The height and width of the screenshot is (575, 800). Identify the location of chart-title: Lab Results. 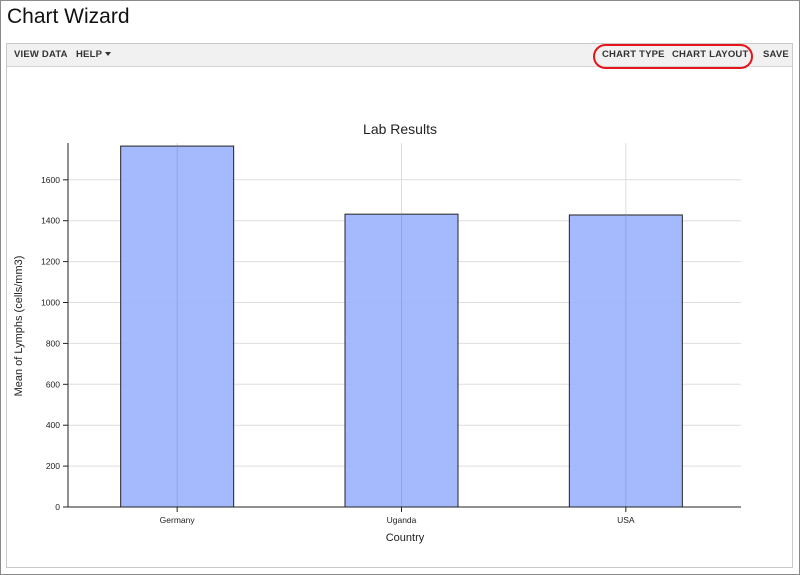
(400, 129).